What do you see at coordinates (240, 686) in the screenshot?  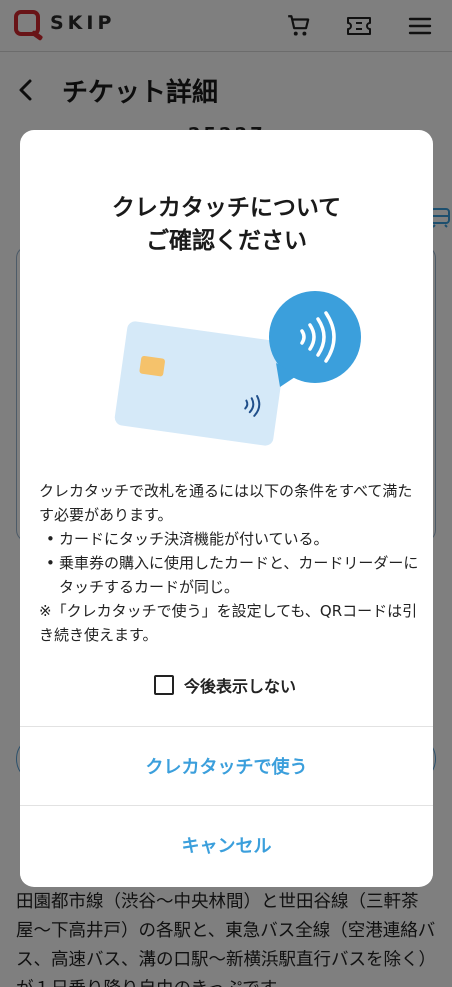 I see `dont-show-again-label: 今後表示しない` at bounding box center [240, 686].